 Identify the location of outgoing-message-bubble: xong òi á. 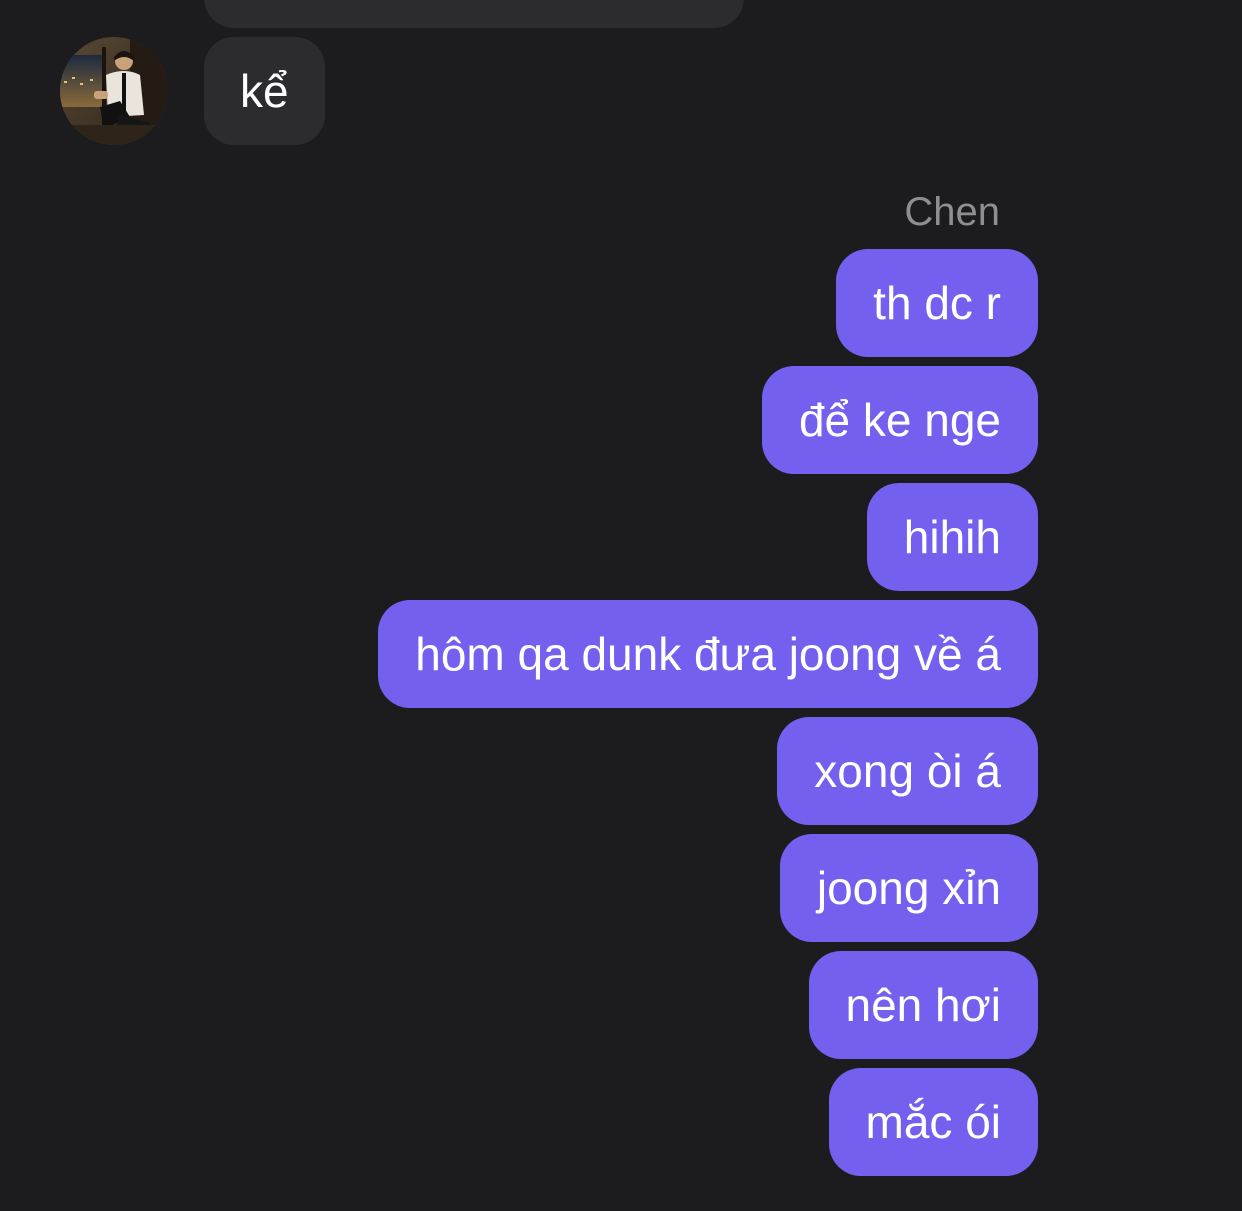
(907, 771).